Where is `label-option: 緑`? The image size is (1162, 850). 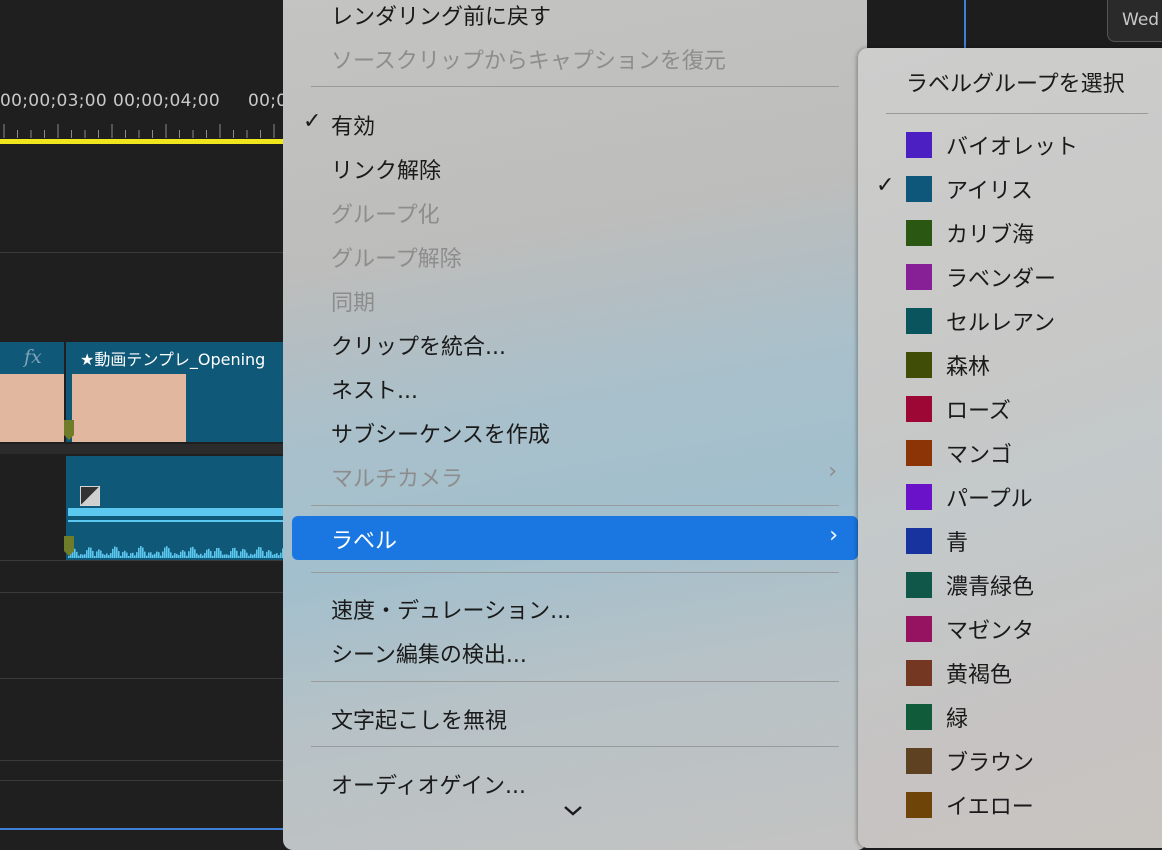 label-option: 緑 is located at coordinates (1010, 716).